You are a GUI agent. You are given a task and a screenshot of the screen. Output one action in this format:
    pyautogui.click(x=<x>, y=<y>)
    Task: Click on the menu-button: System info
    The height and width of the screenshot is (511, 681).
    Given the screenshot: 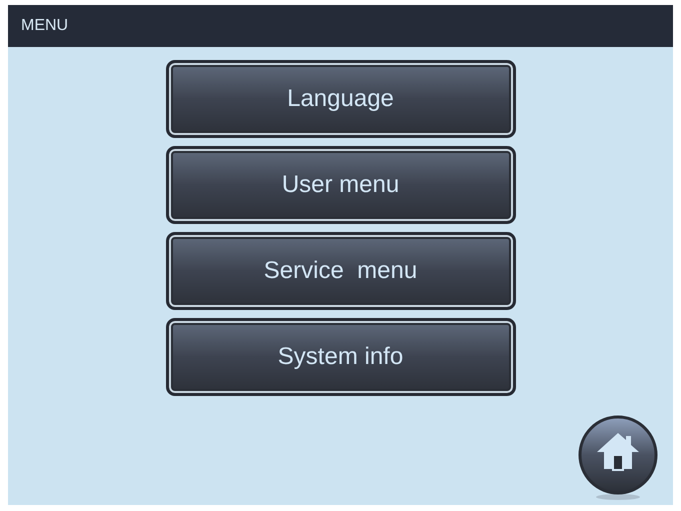 What is the action you would take?
    pyautogui.click(x=341, y=357)
    